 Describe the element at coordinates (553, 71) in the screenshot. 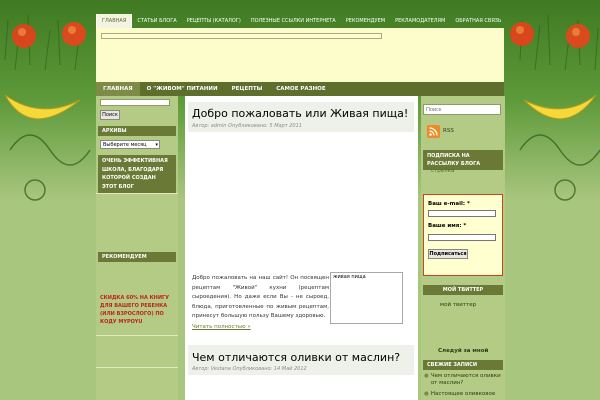

I see `fruit-right-decor` at that location.